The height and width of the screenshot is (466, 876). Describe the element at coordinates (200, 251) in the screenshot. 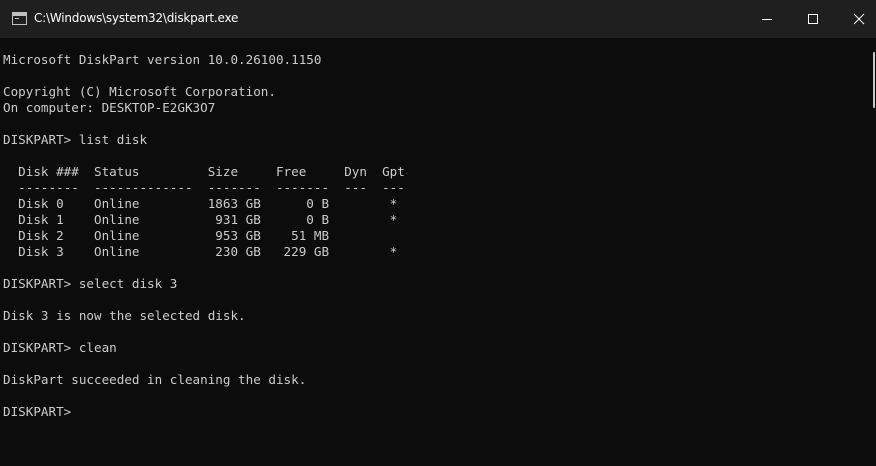

I see `console-line: Disk 3 Online 230 GB 229 GB *` at that location.